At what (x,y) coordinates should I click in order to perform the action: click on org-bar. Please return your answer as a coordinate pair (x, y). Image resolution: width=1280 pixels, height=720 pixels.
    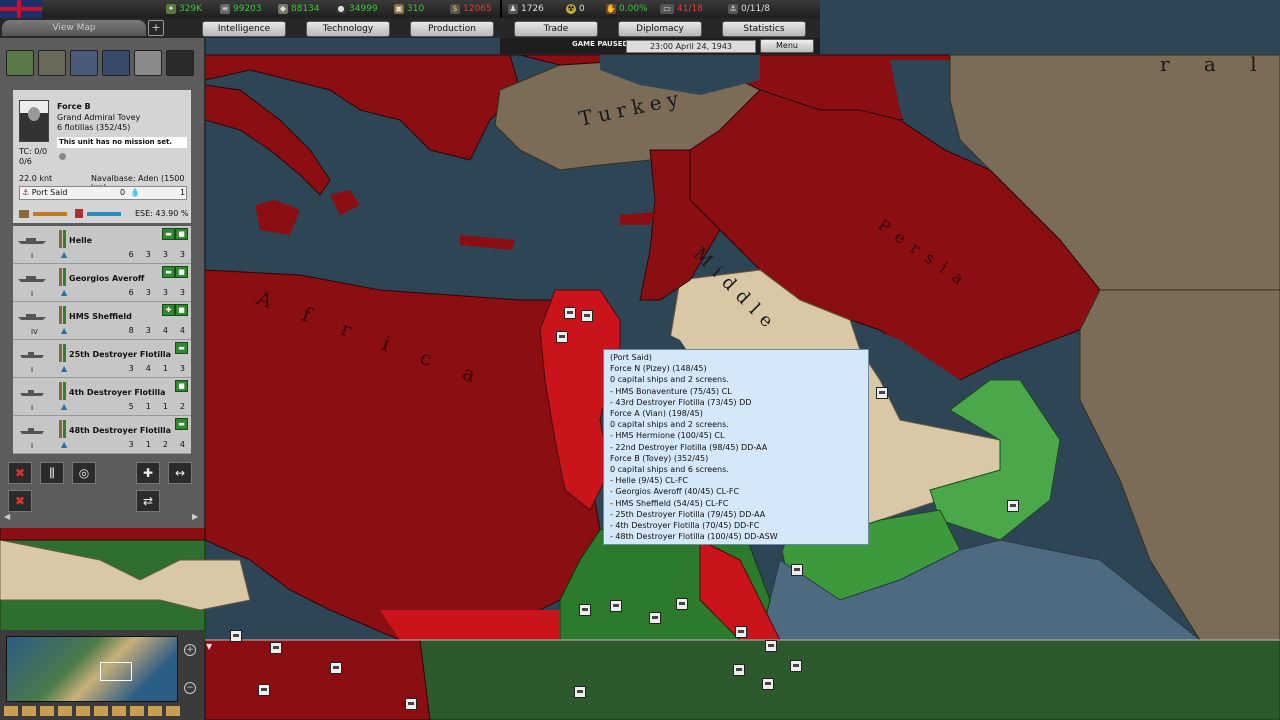
    Looking at the image, I should click on (60, 391).